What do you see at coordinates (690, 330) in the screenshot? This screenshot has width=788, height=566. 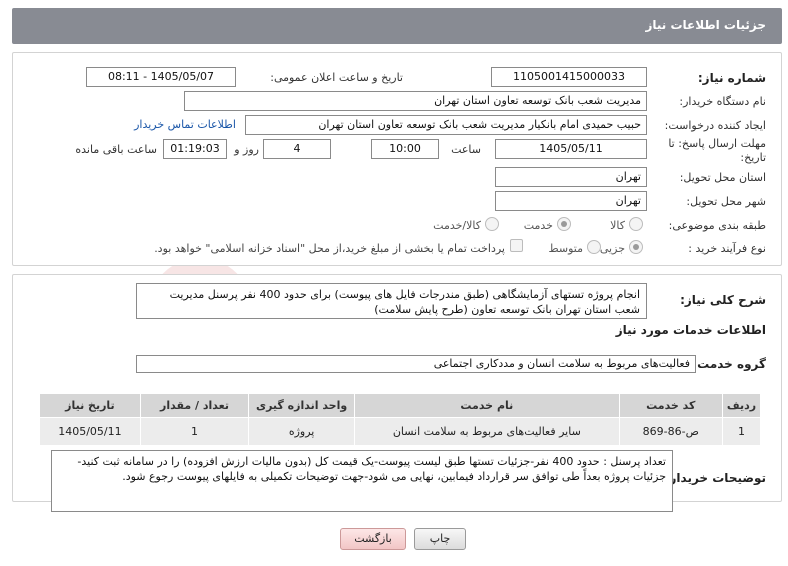 I see `services-section-title: اطلاعات خدمات مورد نیاز` at bounding box center [690, 330].